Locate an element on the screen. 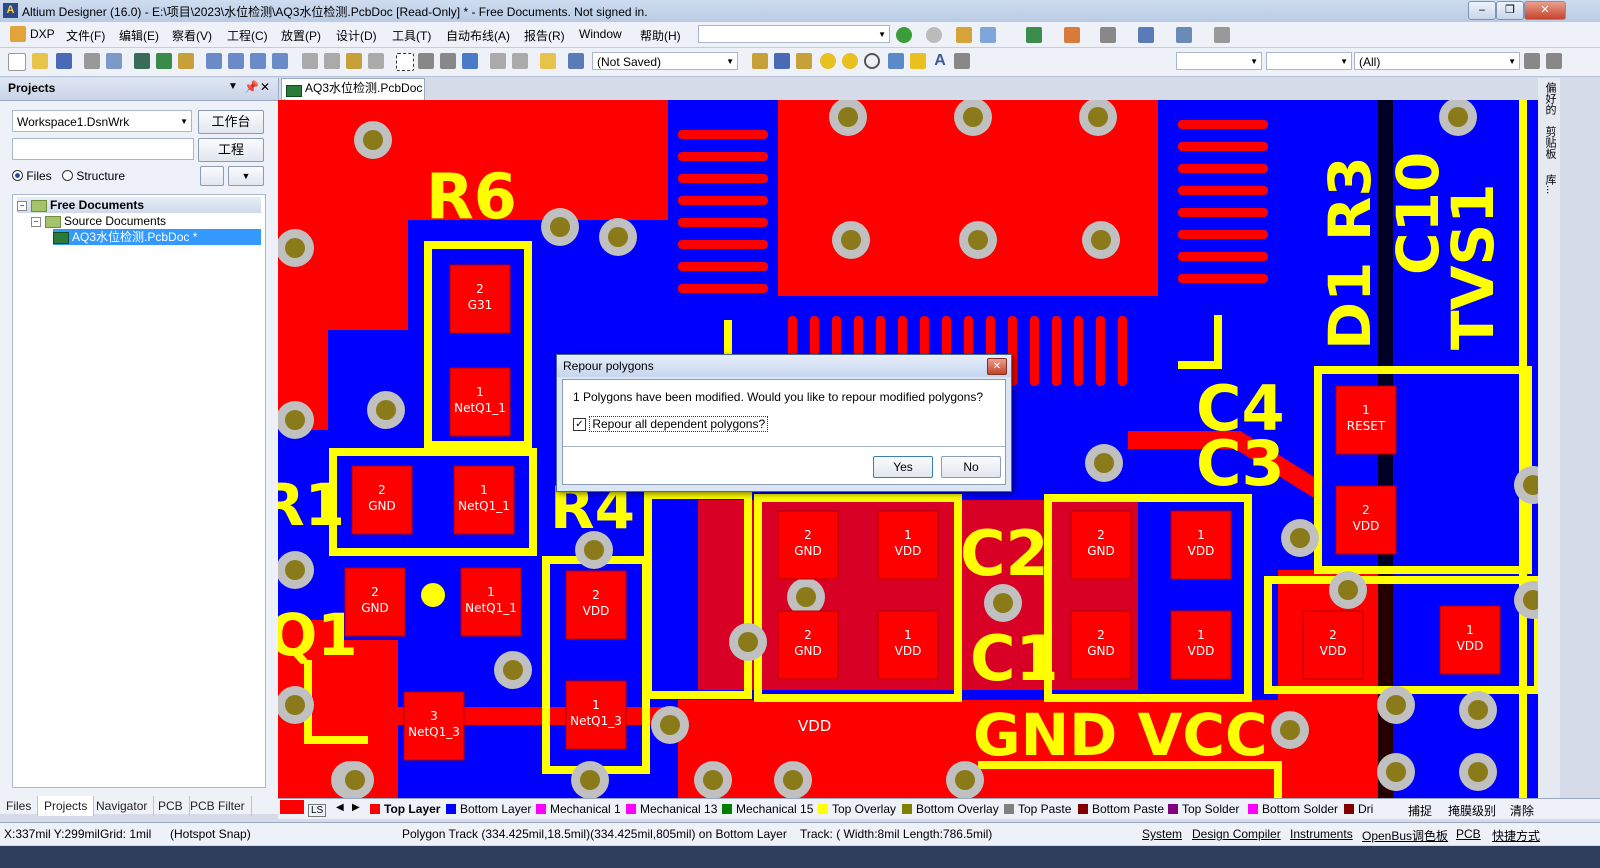  align-icon is located at coordinates (1072, 35).